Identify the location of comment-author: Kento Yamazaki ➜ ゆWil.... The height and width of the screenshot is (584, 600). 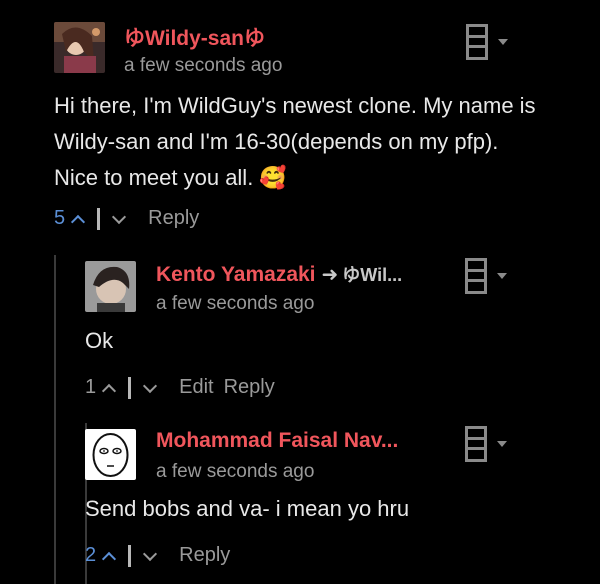
(279, 274).